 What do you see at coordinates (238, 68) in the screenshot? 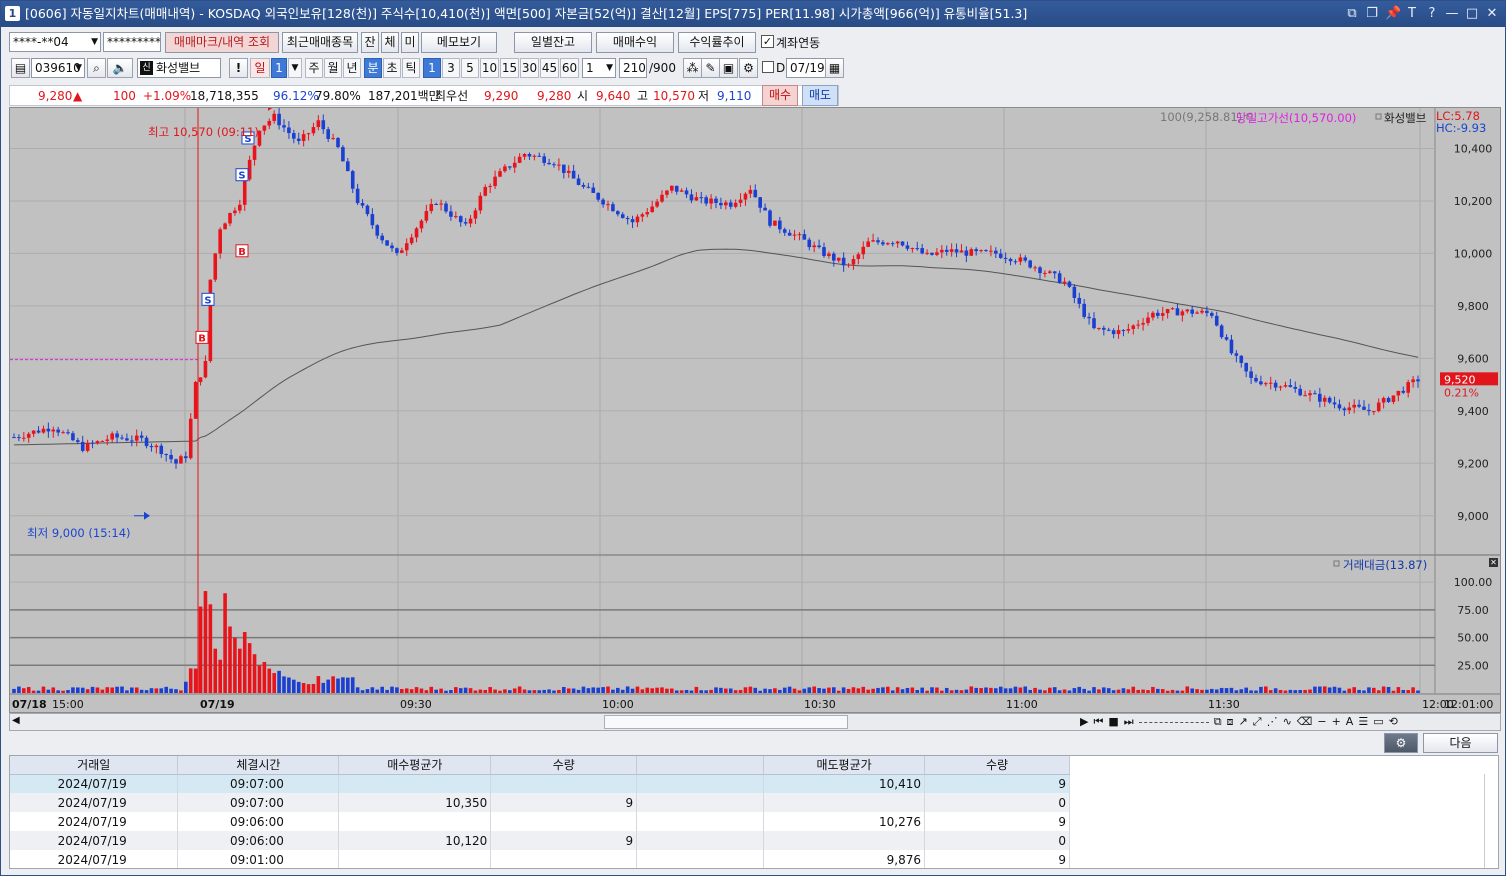
I see `alert-icon: !` at bounding box center [238, 68].